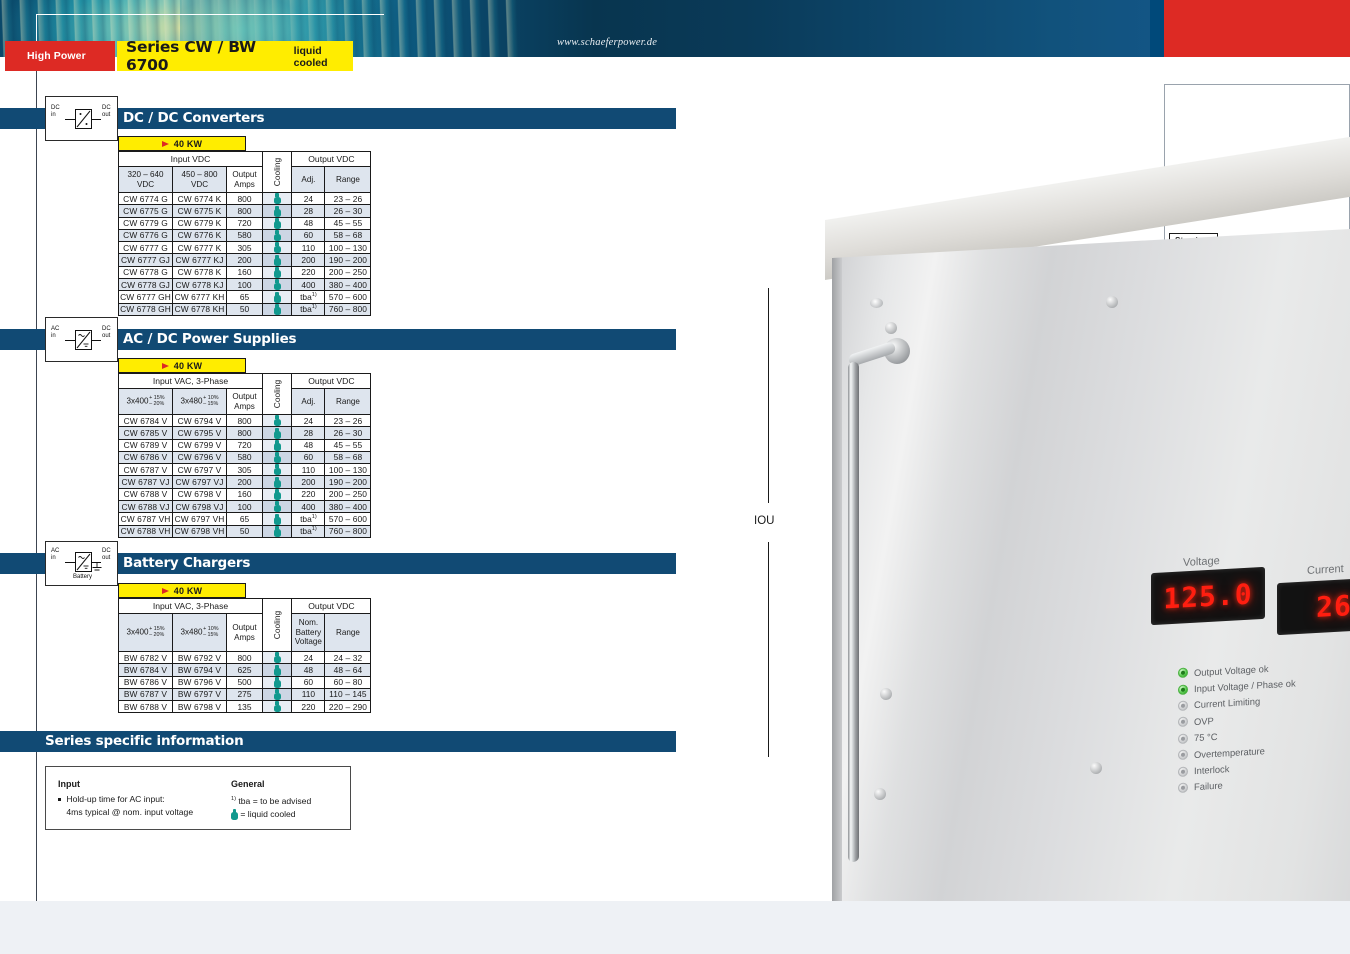 The image size is (1350, 954). Describe the element at coordinates (199, 482) in the screenshot. I see `cell-model-input2: CW 6797 VJ` at that location.